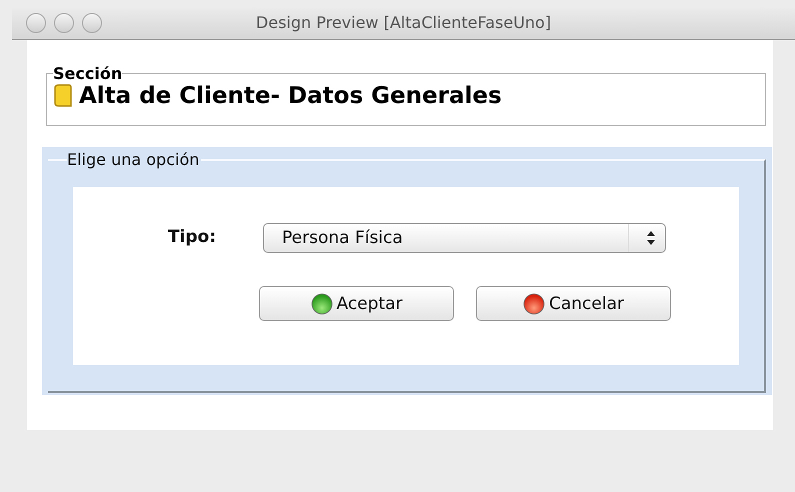  I want to click on minimize-button, so click(64, 22).